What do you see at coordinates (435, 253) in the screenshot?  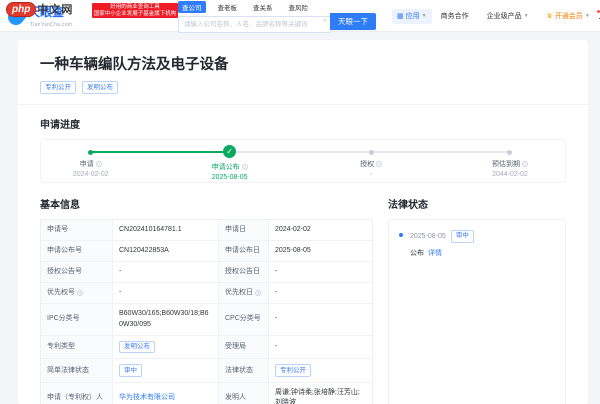 I see `detail-link: 详情` at bounding box center [435, 253].